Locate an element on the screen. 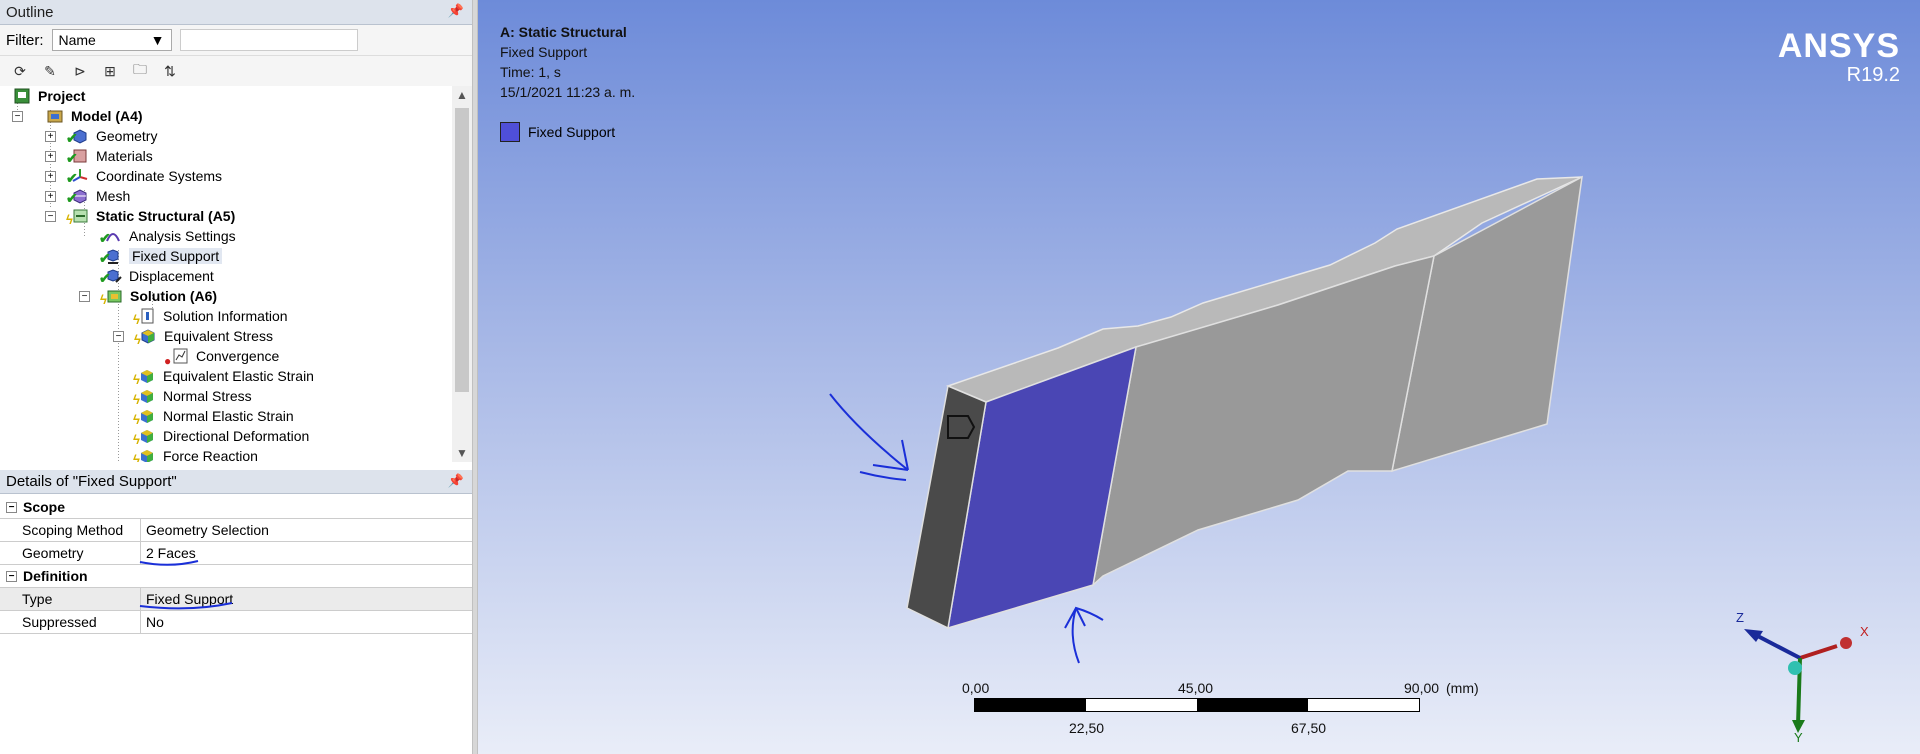 The width and height of the screenshot is (1920, 754). scale-label-0: 0,00 is located at coordinates (976, 688).